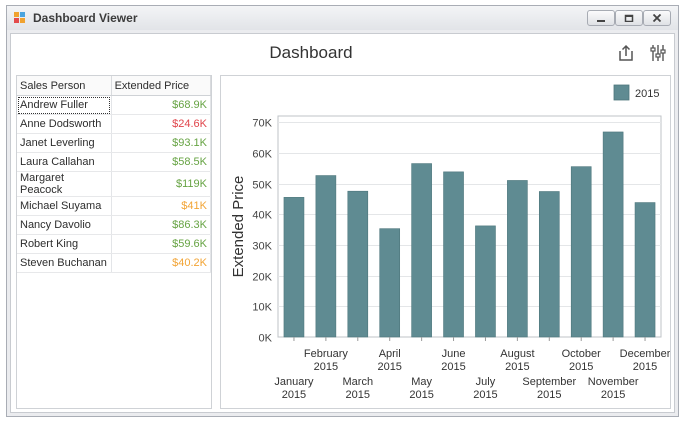  I want to click on extended-price-cell: $59.6K, so click(161, 244).